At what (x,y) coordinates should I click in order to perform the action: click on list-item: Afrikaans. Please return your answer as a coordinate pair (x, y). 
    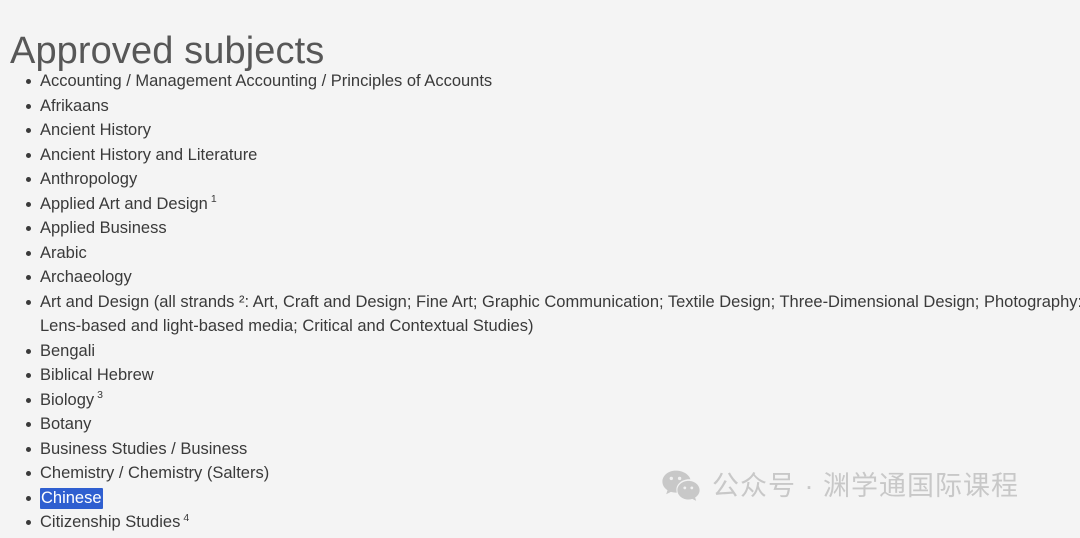
    Looking at the image, I should click on (553, 106).